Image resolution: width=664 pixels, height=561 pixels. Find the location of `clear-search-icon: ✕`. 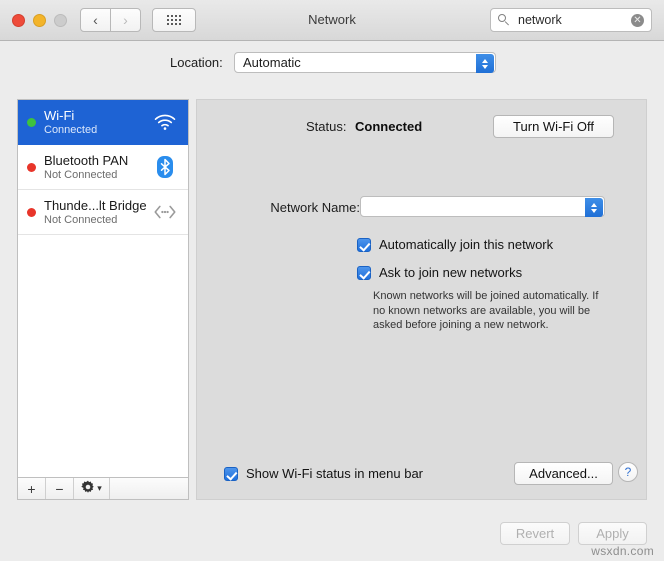

clear-search-icon: ✕ is located at coordinates (637, 20).